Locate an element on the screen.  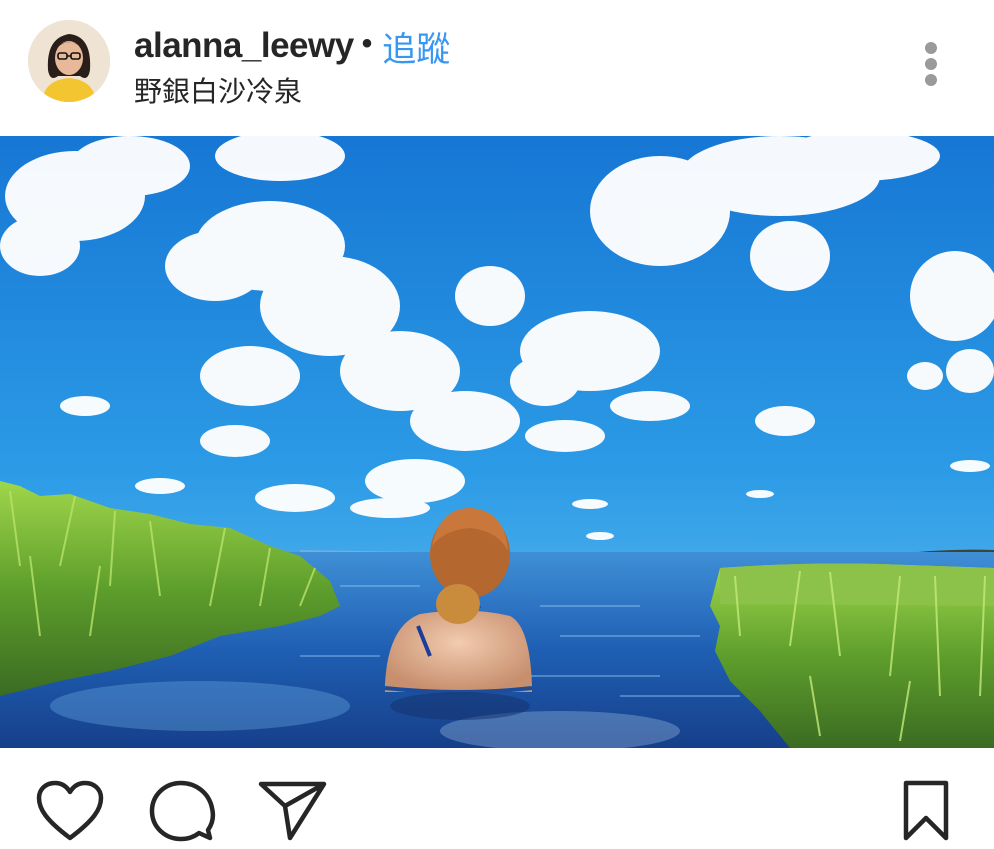
more-vertical-icon is located at coordinates (931, 64).